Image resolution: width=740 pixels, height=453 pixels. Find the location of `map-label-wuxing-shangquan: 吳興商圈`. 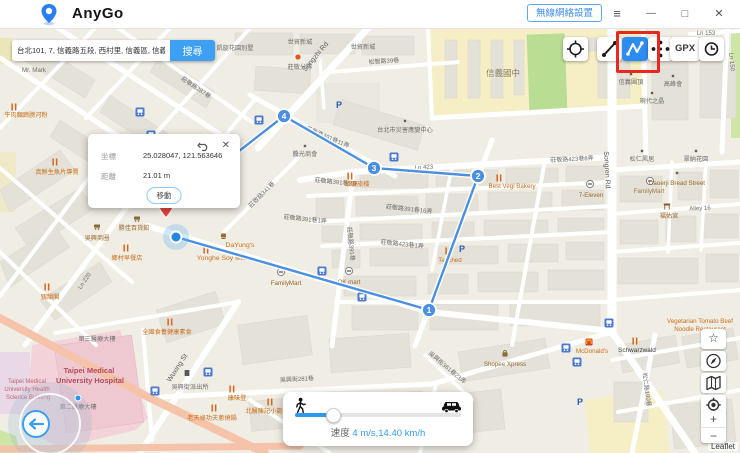

map-label-wuxing-shangquan: 吳興商圈 is located at coordinates (97, 238).